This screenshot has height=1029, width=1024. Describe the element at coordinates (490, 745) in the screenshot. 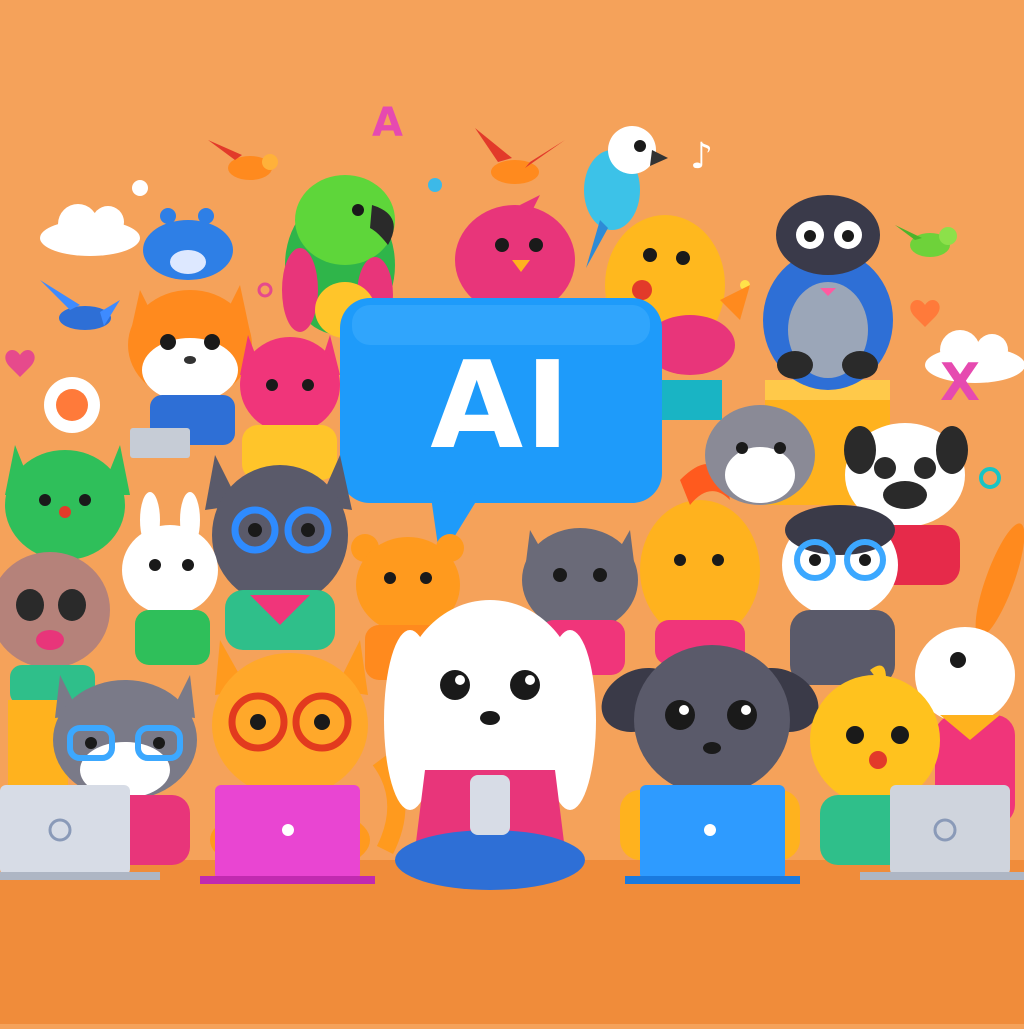

I see `white-dog` at that location.